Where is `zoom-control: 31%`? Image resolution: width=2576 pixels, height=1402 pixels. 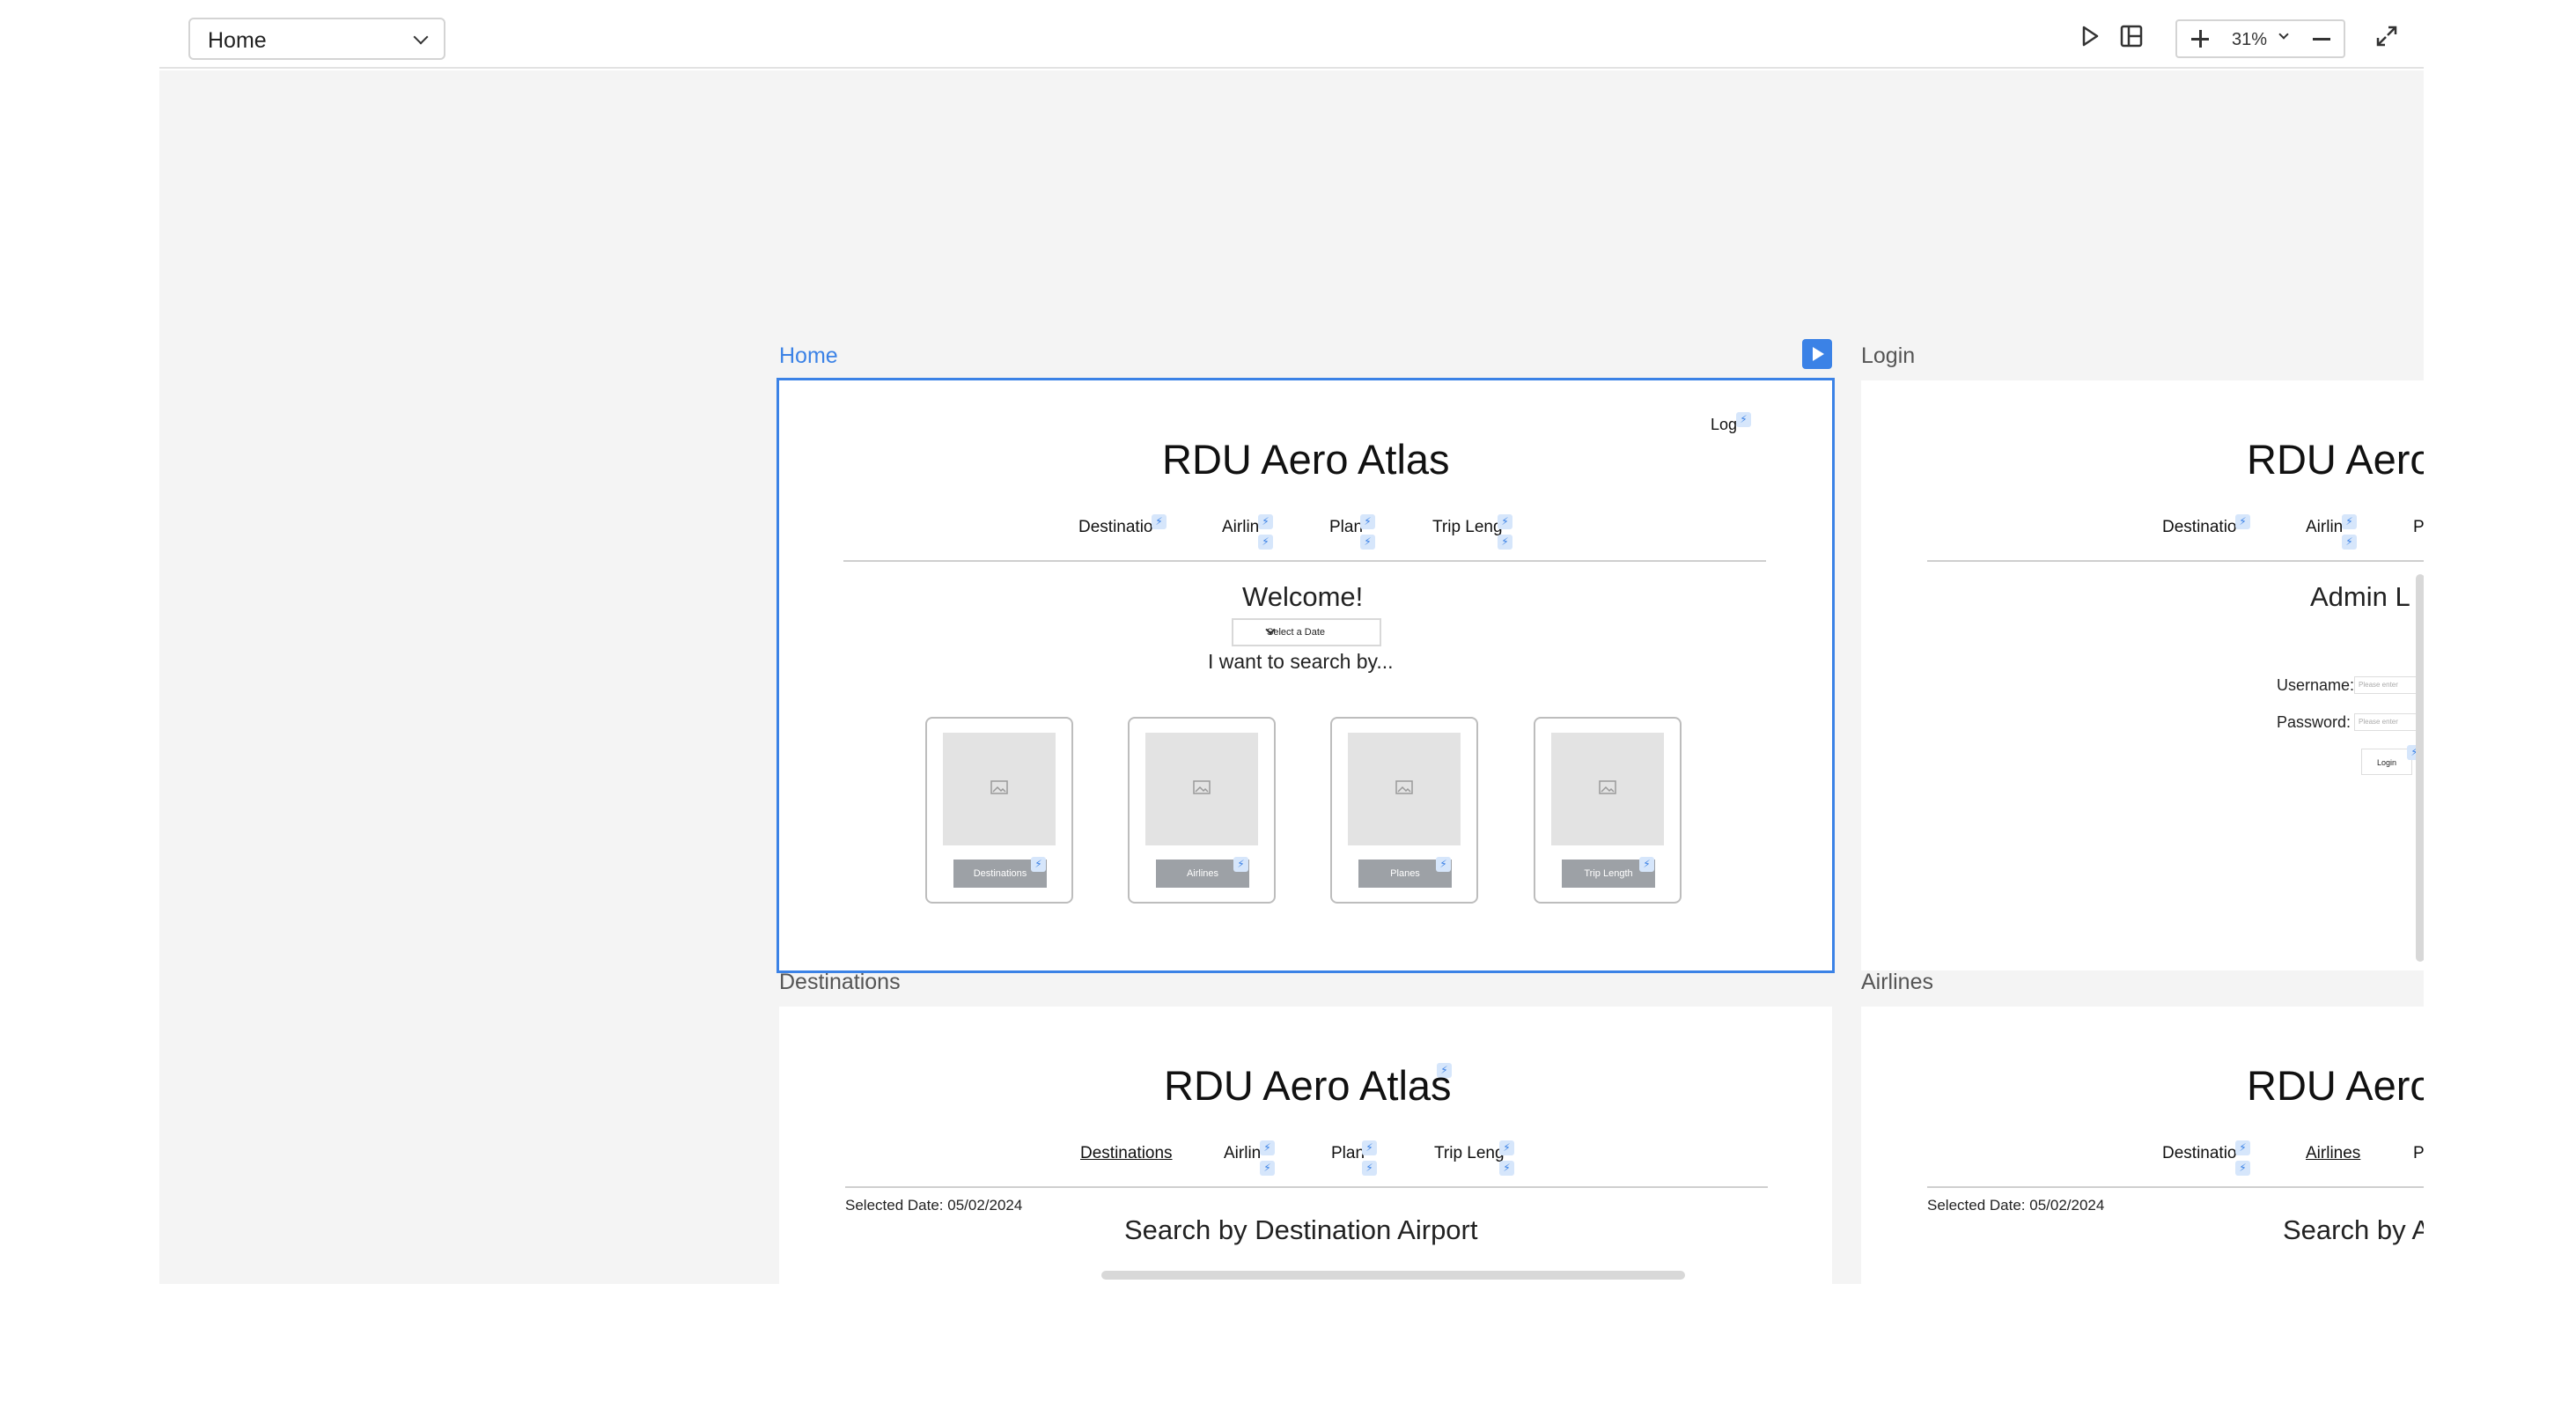 zoom-control: 31% is located at coordinates (2260, 38).